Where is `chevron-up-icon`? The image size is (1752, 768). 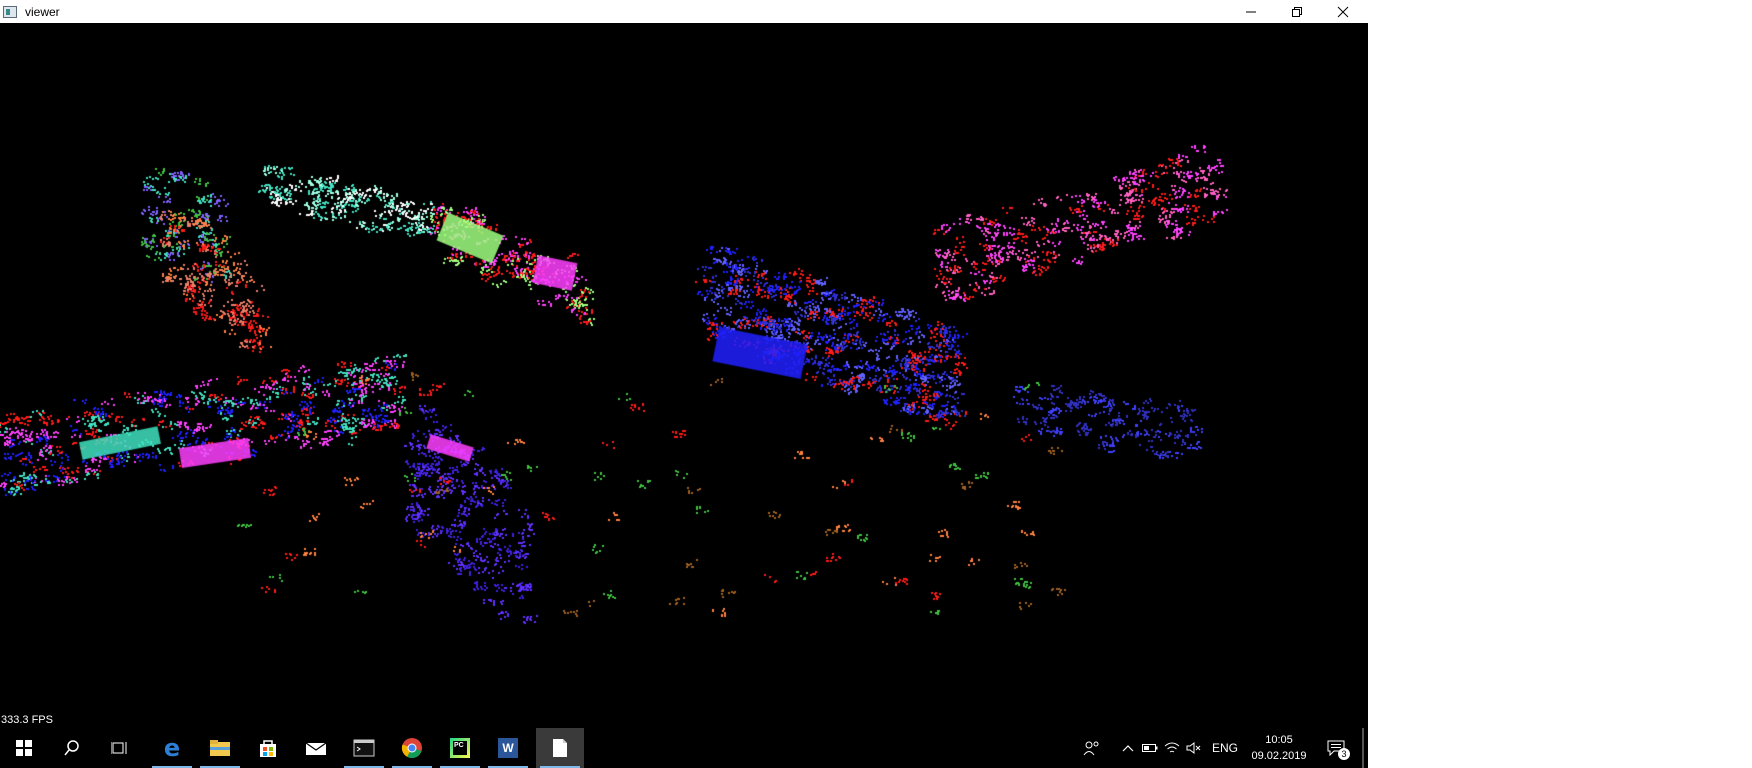 chevron-up-icon is located at coordinates (1128, 748).